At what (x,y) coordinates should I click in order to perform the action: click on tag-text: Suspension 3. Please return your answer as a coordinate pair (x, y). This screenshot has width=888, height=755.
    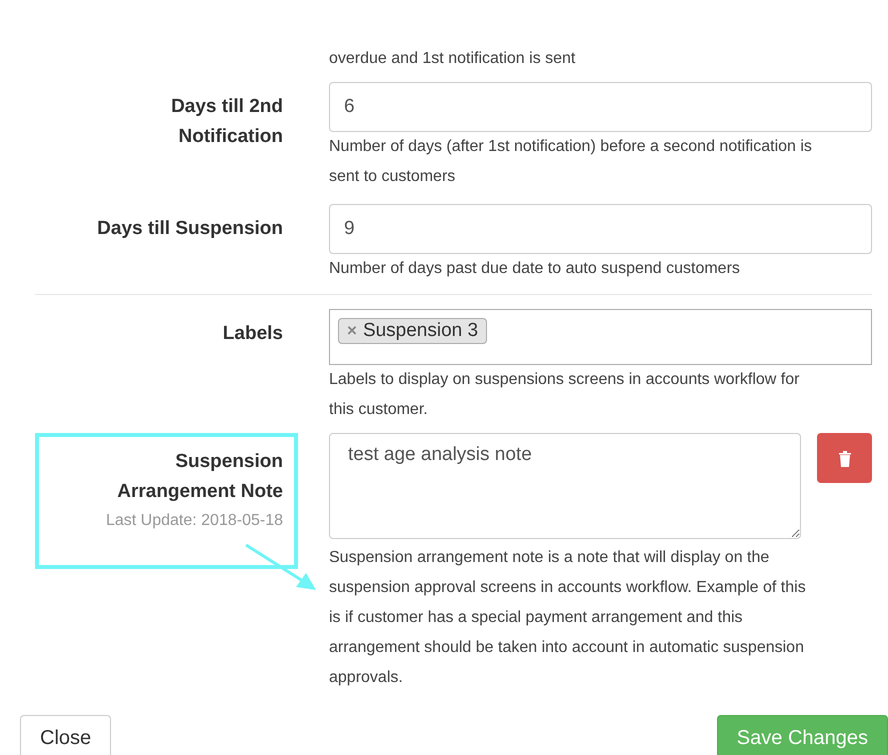
    Looking at the image, I should click on (420, 331).